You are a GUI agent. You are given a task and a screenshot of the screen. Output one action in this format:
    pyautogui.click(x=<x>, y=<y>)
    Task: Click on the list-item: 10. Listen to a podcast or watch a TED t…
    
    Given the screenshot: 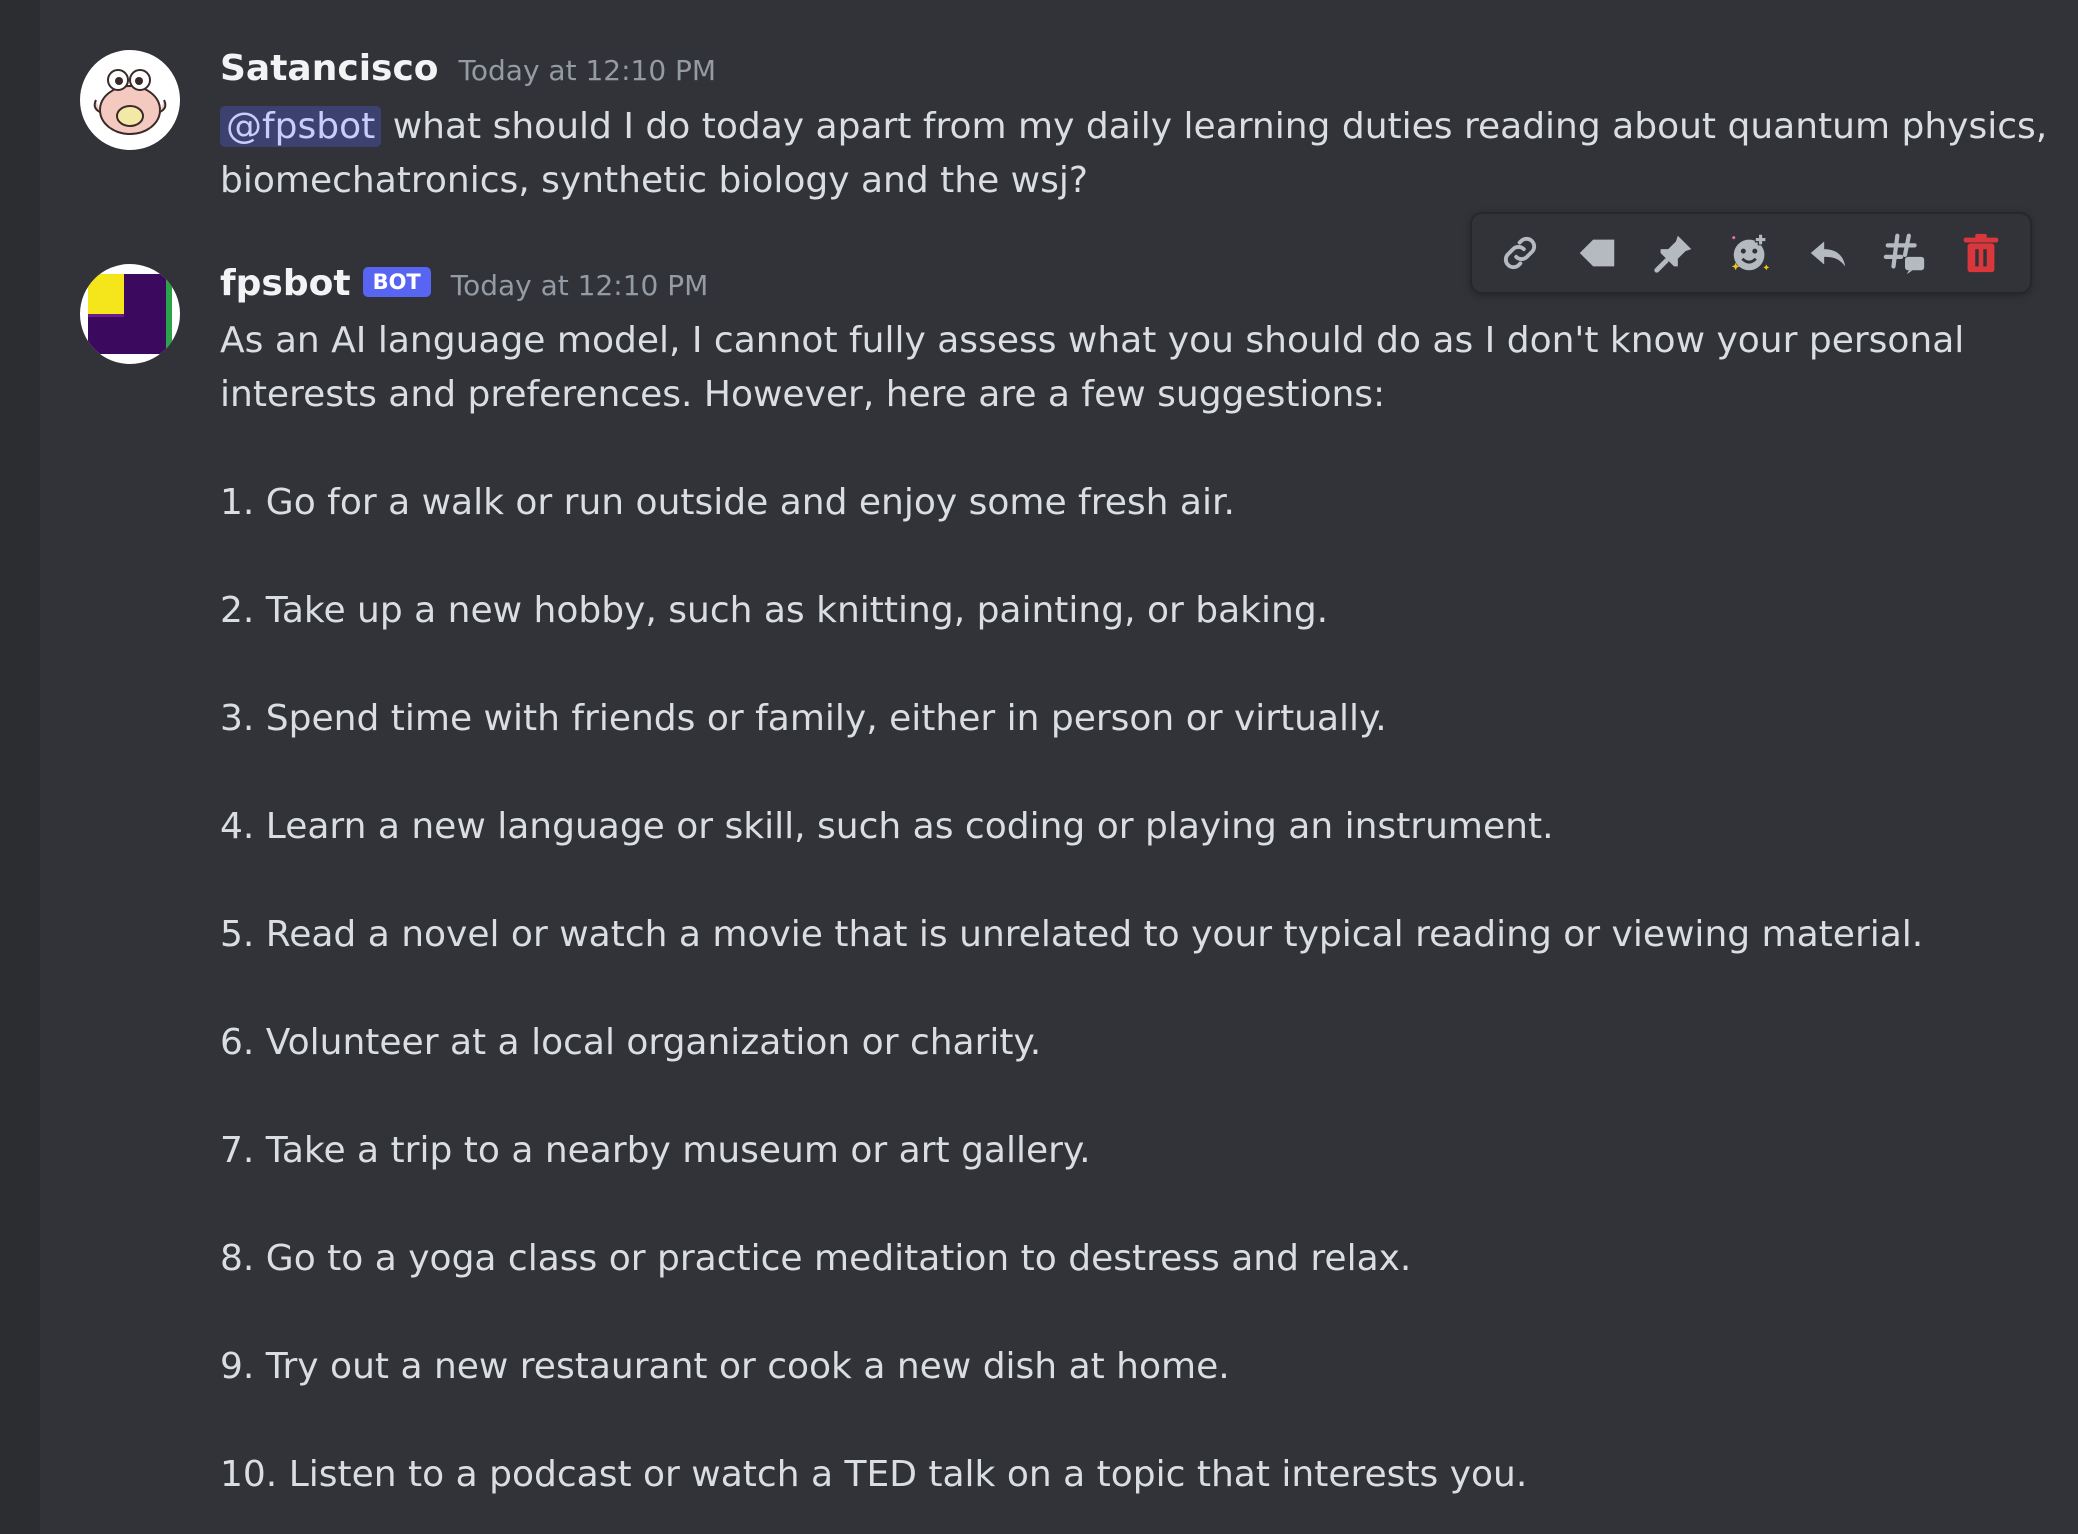 What is the action you would take?
    pyautogui.click(x=874, y=1474)
    